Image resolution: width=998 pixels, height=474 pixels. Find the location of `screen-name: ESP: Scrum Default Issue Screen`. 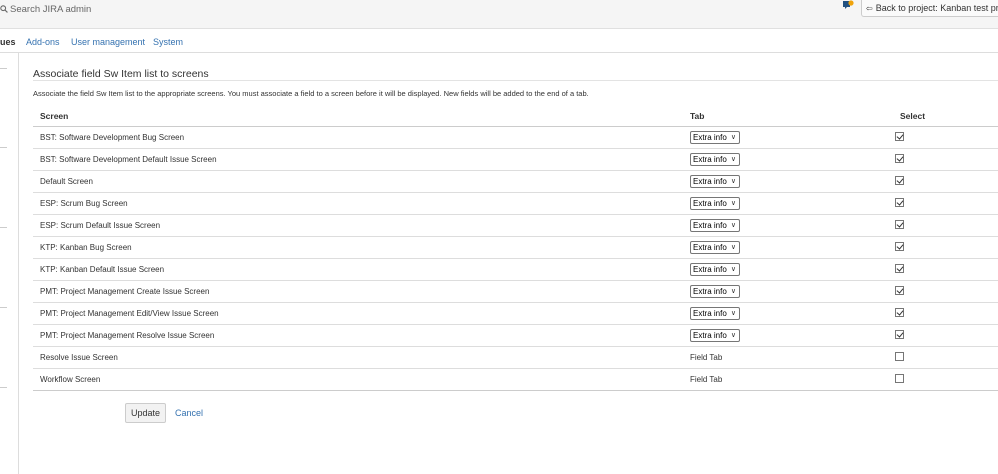

screen-name: ESP: Scrum Default Issue Screen is located at coordinates (358, 225).